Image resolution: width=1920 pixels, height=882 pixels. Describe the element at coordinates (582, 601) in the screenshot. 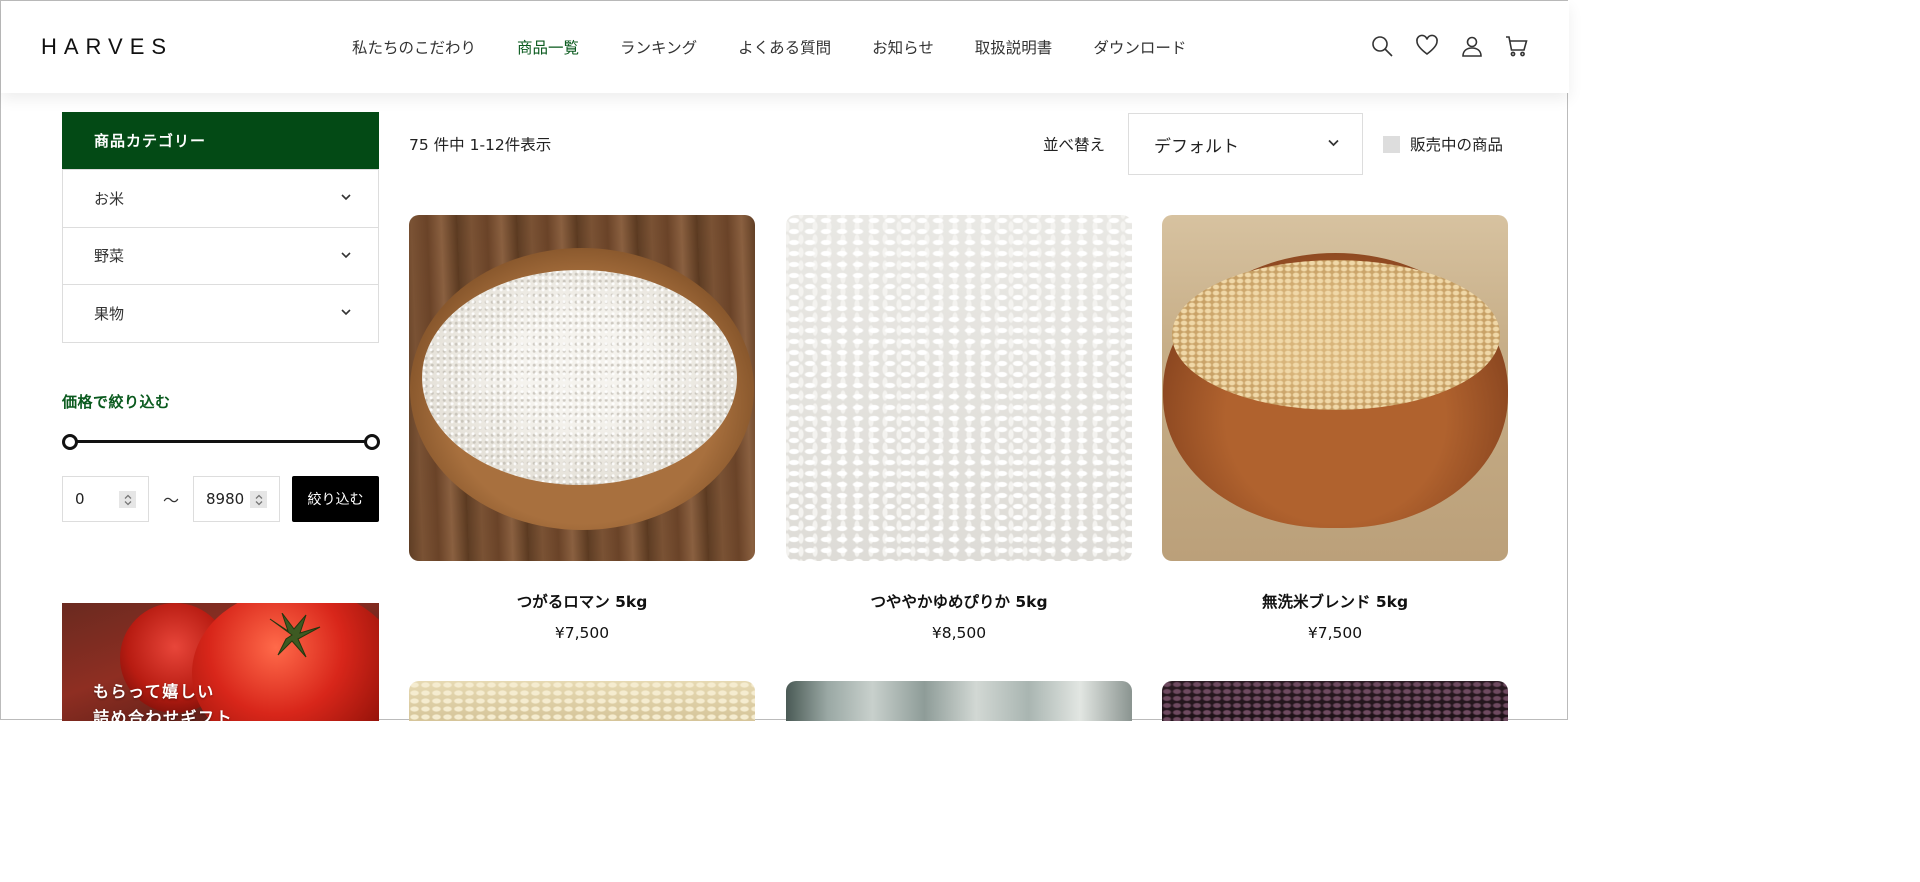

I see `product-name: つがるロマン 5kg` at that location.